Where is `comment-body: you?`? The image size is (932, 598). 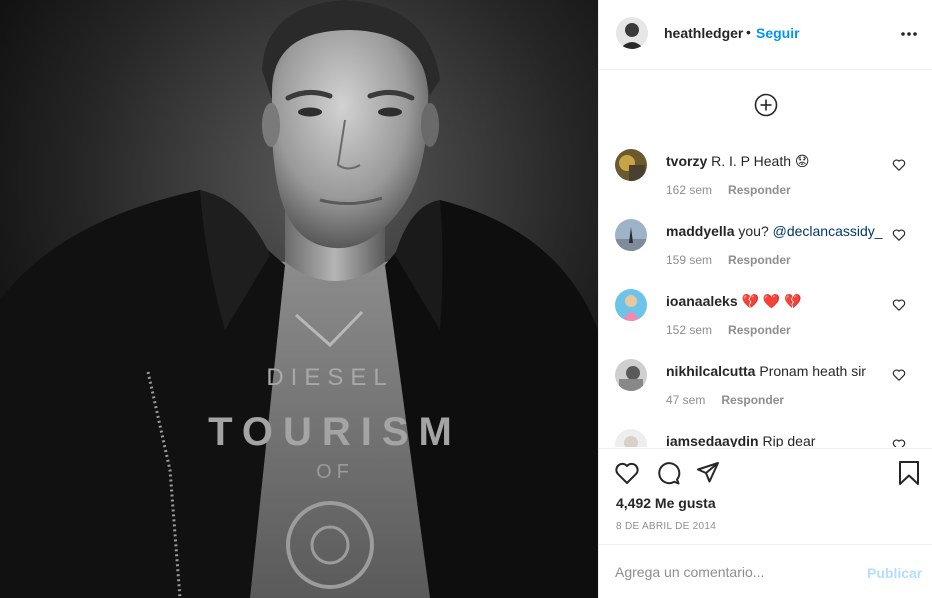 comment-body: you? is located at coordinates (753, 231).